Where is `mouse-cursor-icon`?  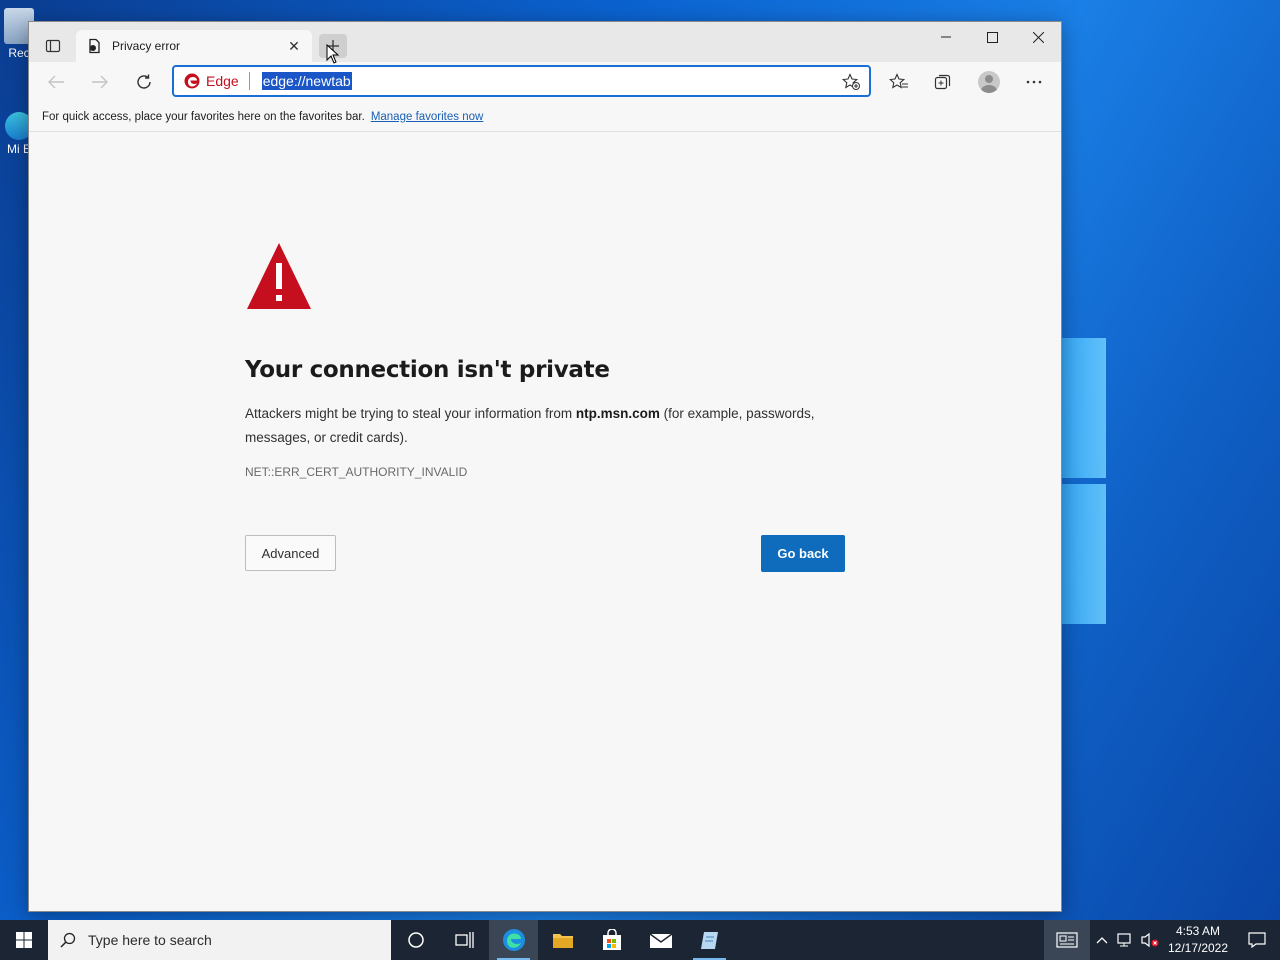
mouse-cursor-icon is located at coordinates (333, 54).